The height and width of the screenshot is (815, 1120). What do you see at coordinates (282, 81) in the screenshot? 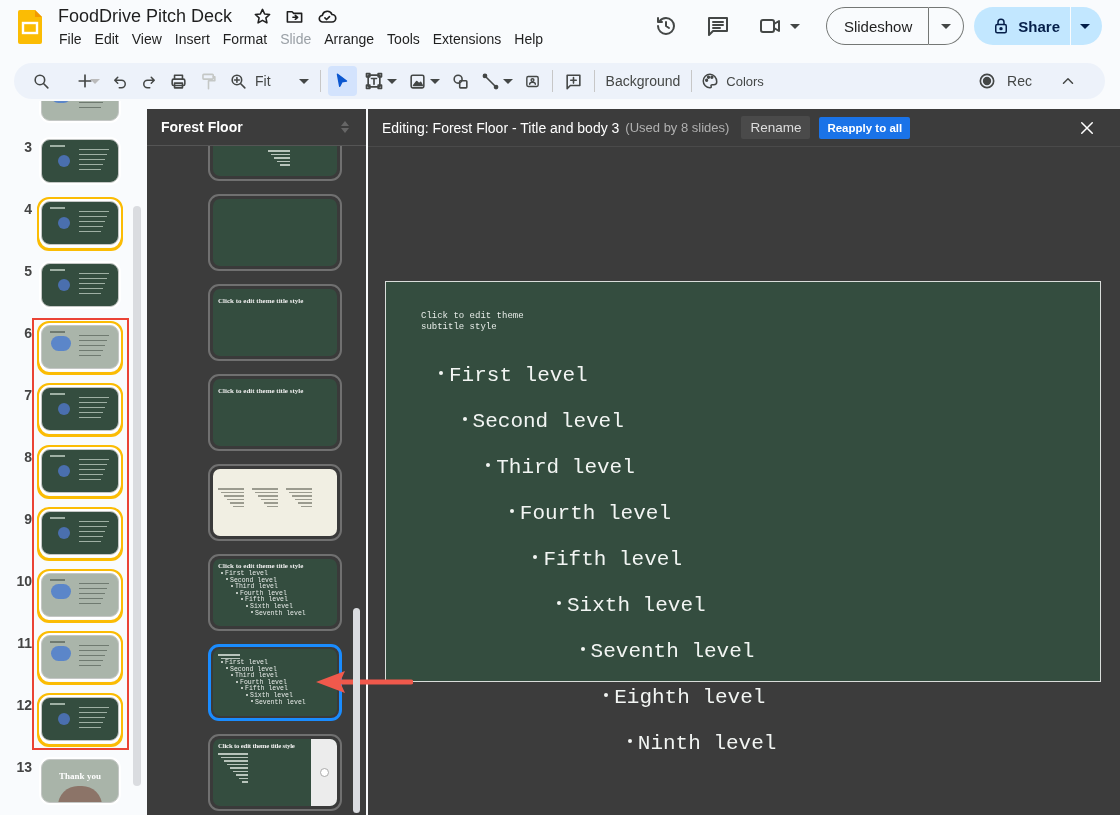
I see `zoom-dropdown: Fit` at bounding box center [282, 81].